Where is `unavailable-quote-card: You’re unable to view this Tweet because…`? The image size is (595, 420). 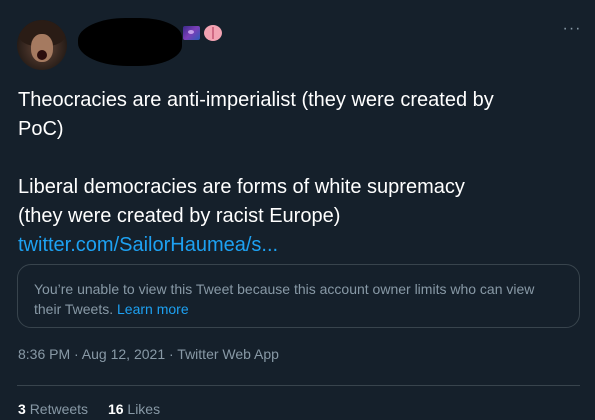 unavailable-quote-card: You’re unable to view this Tweet because… is located at coordinates (298, 296).